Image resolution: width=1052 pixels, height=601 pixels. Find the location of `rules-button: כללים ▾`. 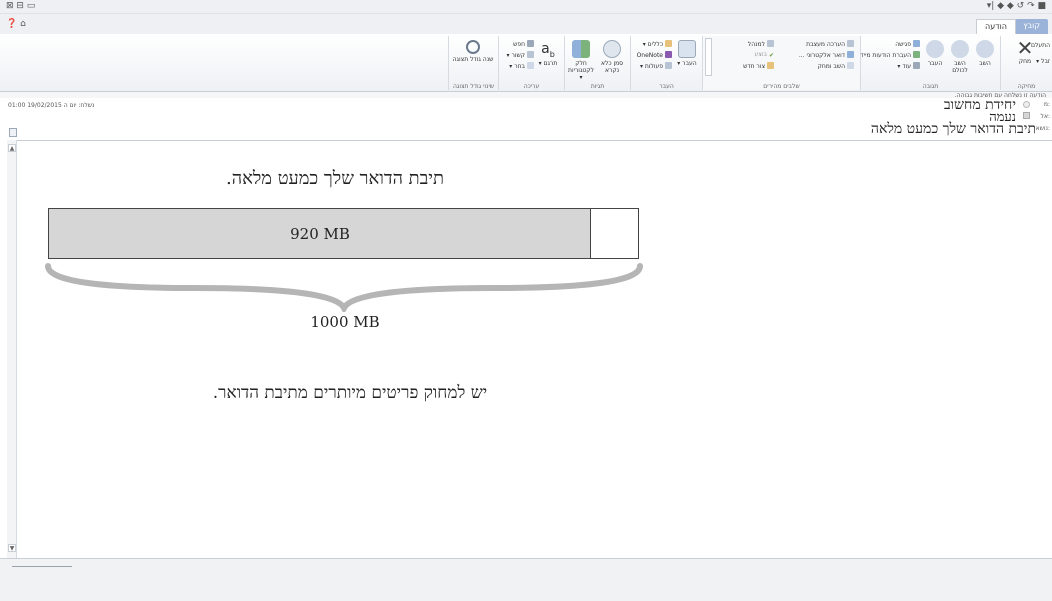

rules-button: כללים ▾ is located at coordinates (657, 44).